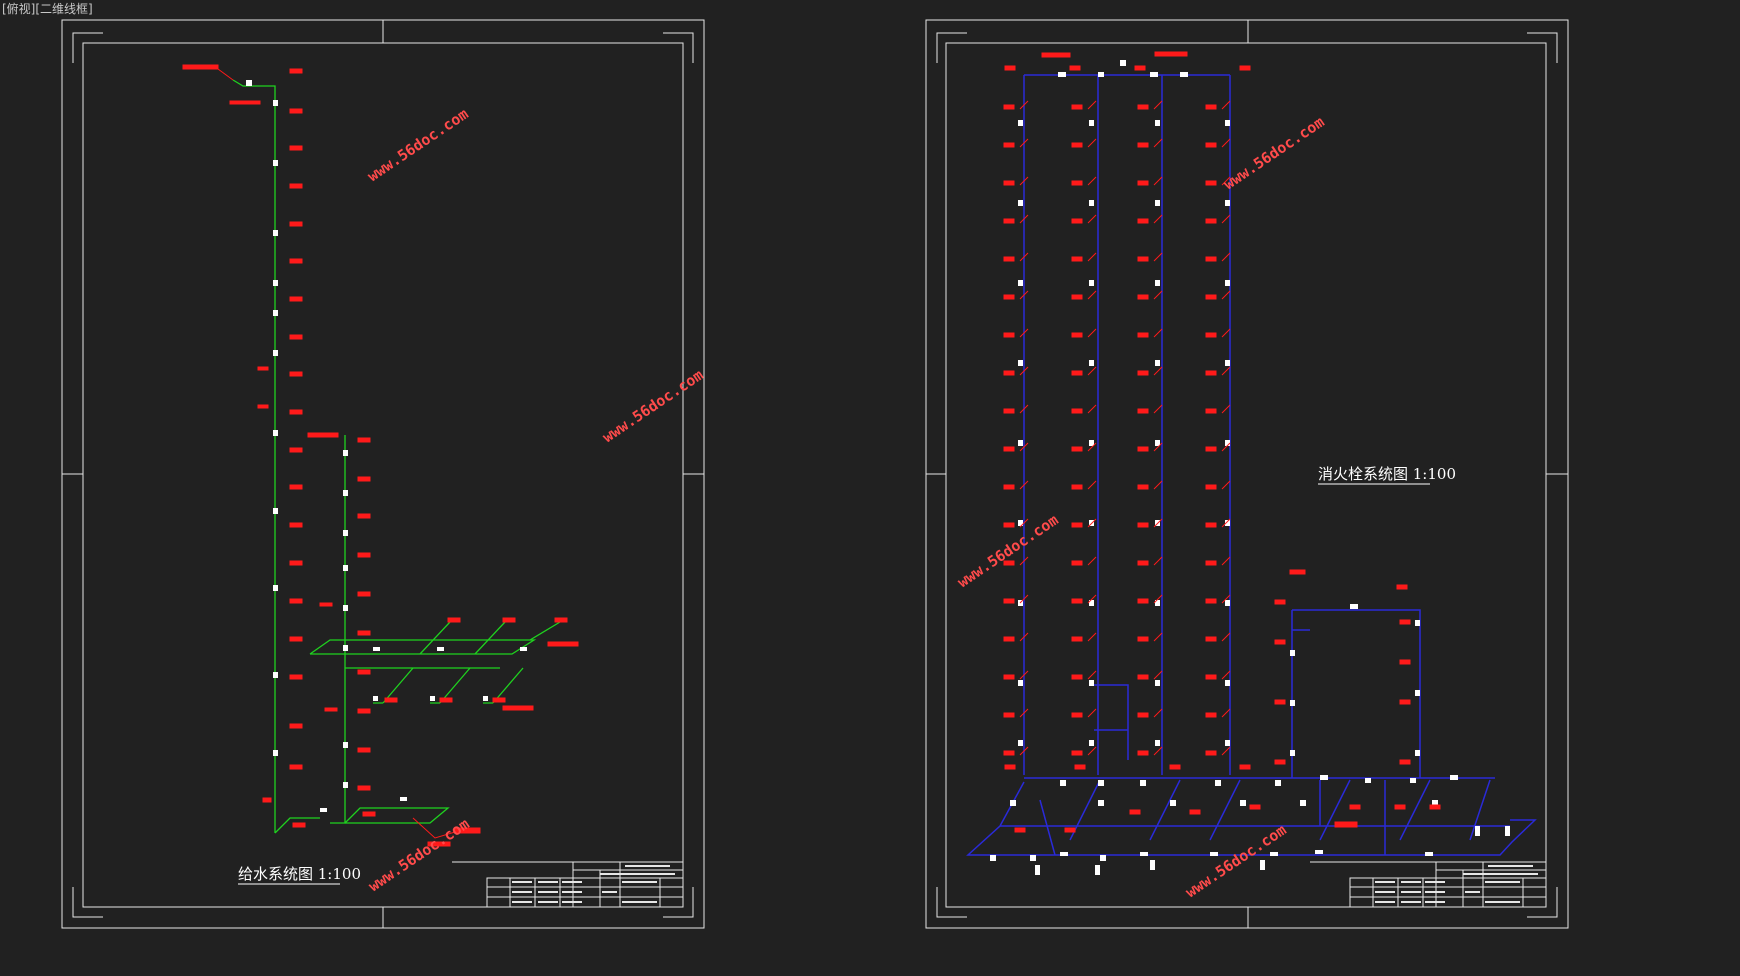  I want to click on water-supply-diagram-title: 给水系统图 1:100, so click(299, 874).